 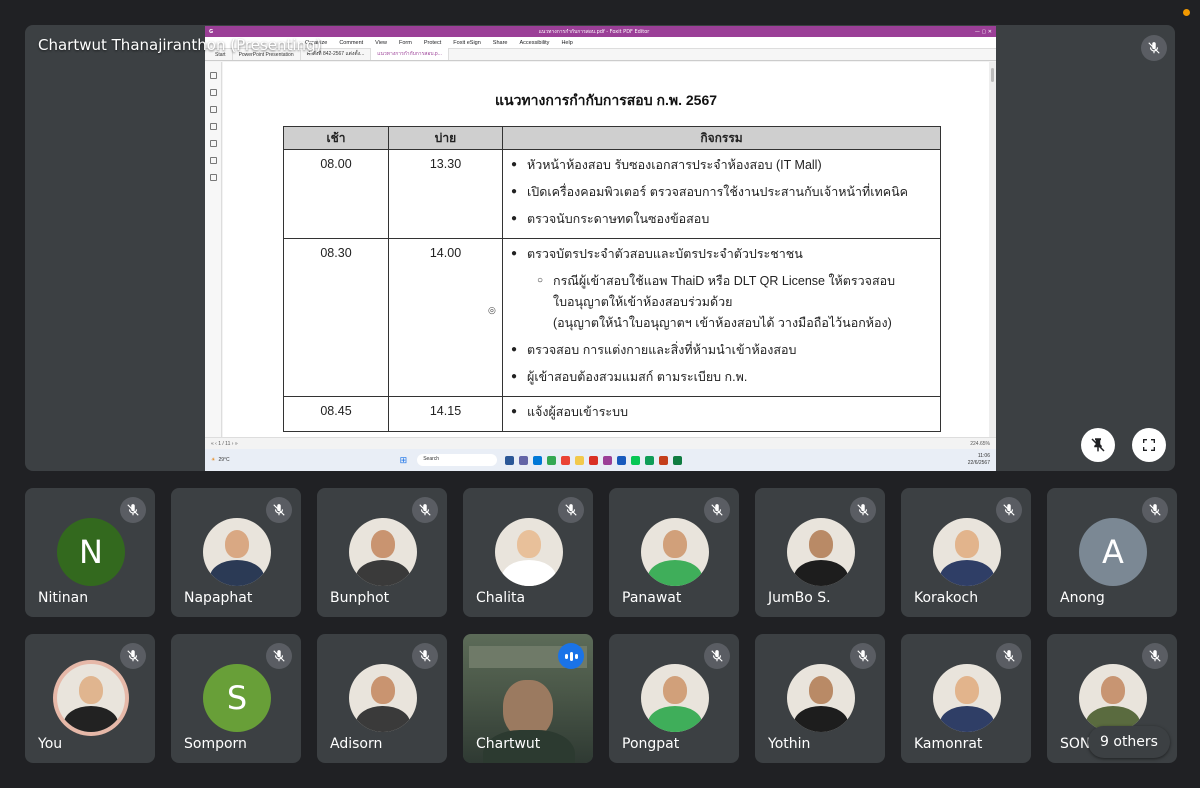 I want to click on weather-icon: ☀, so click(x=213, y=460).